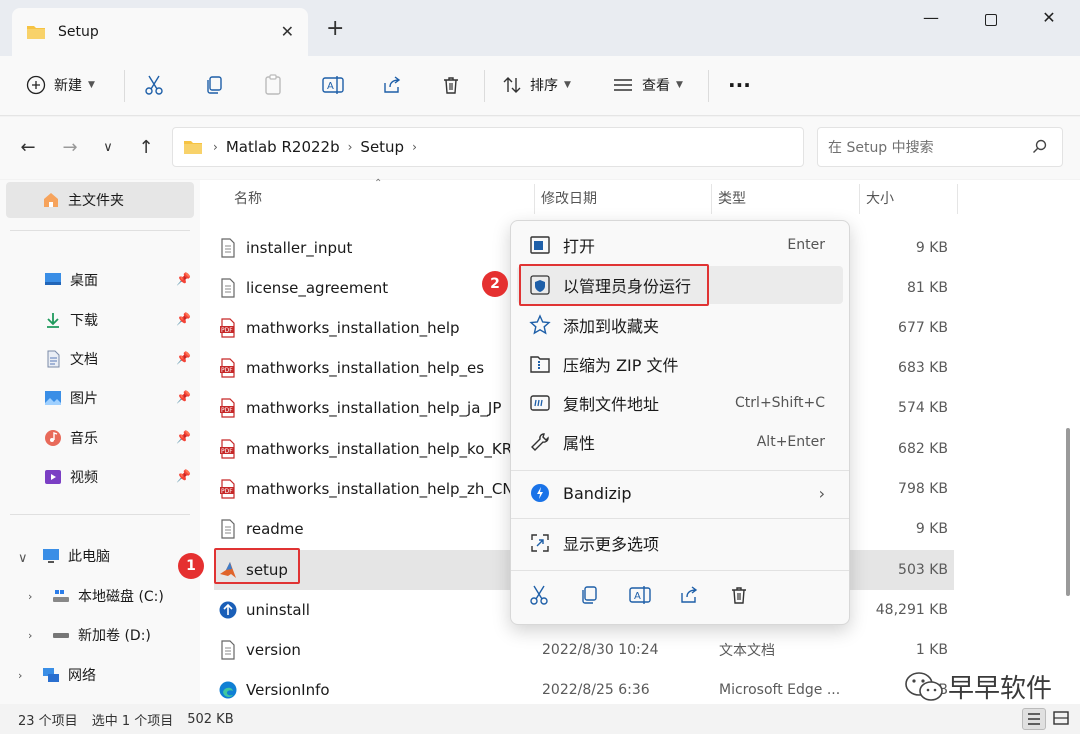  What do you see at coordinates (283, 147) in the screenshot?
I see `breadcrumb-matlab: Matlab R2022b` at bounding box center [283, 147].